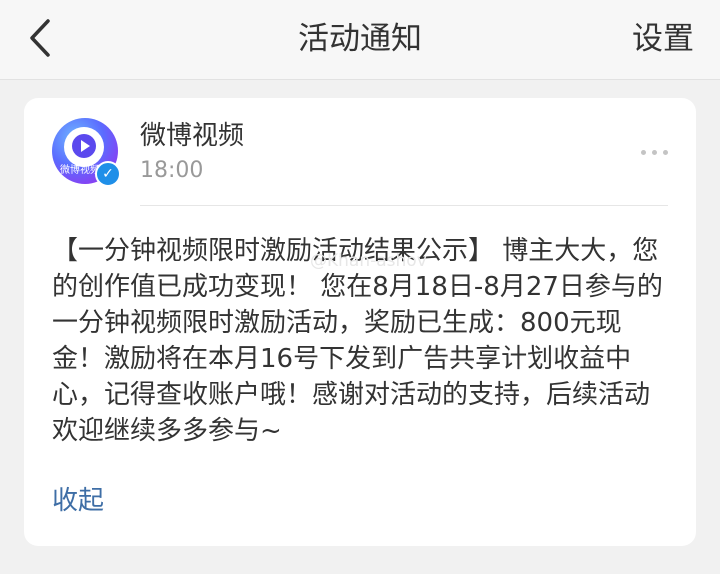 The width and height of the screenshot is (720, 574). I want to click on verified-check-icon: ✓, so click(108, 174).